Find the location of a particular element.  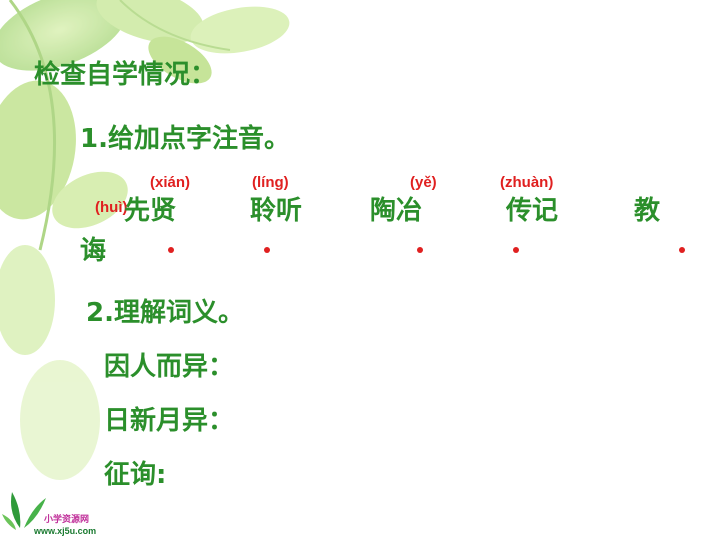

word-hui: 诲 is located at coordinates (93, 251).